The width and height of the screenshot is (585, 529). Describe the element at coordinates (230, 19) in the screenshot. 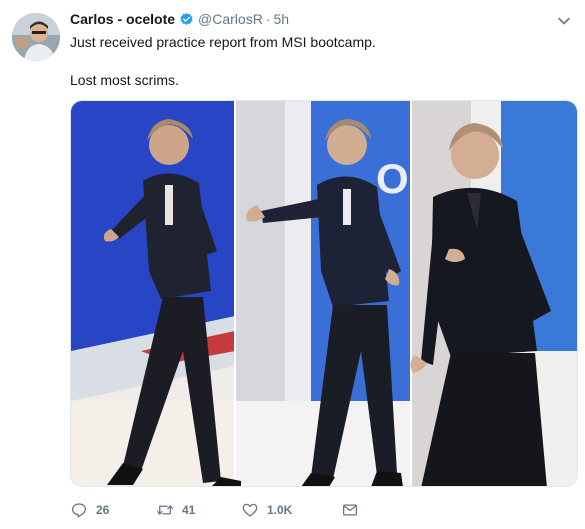

I see `user-handle: @CarlosR` at that location.